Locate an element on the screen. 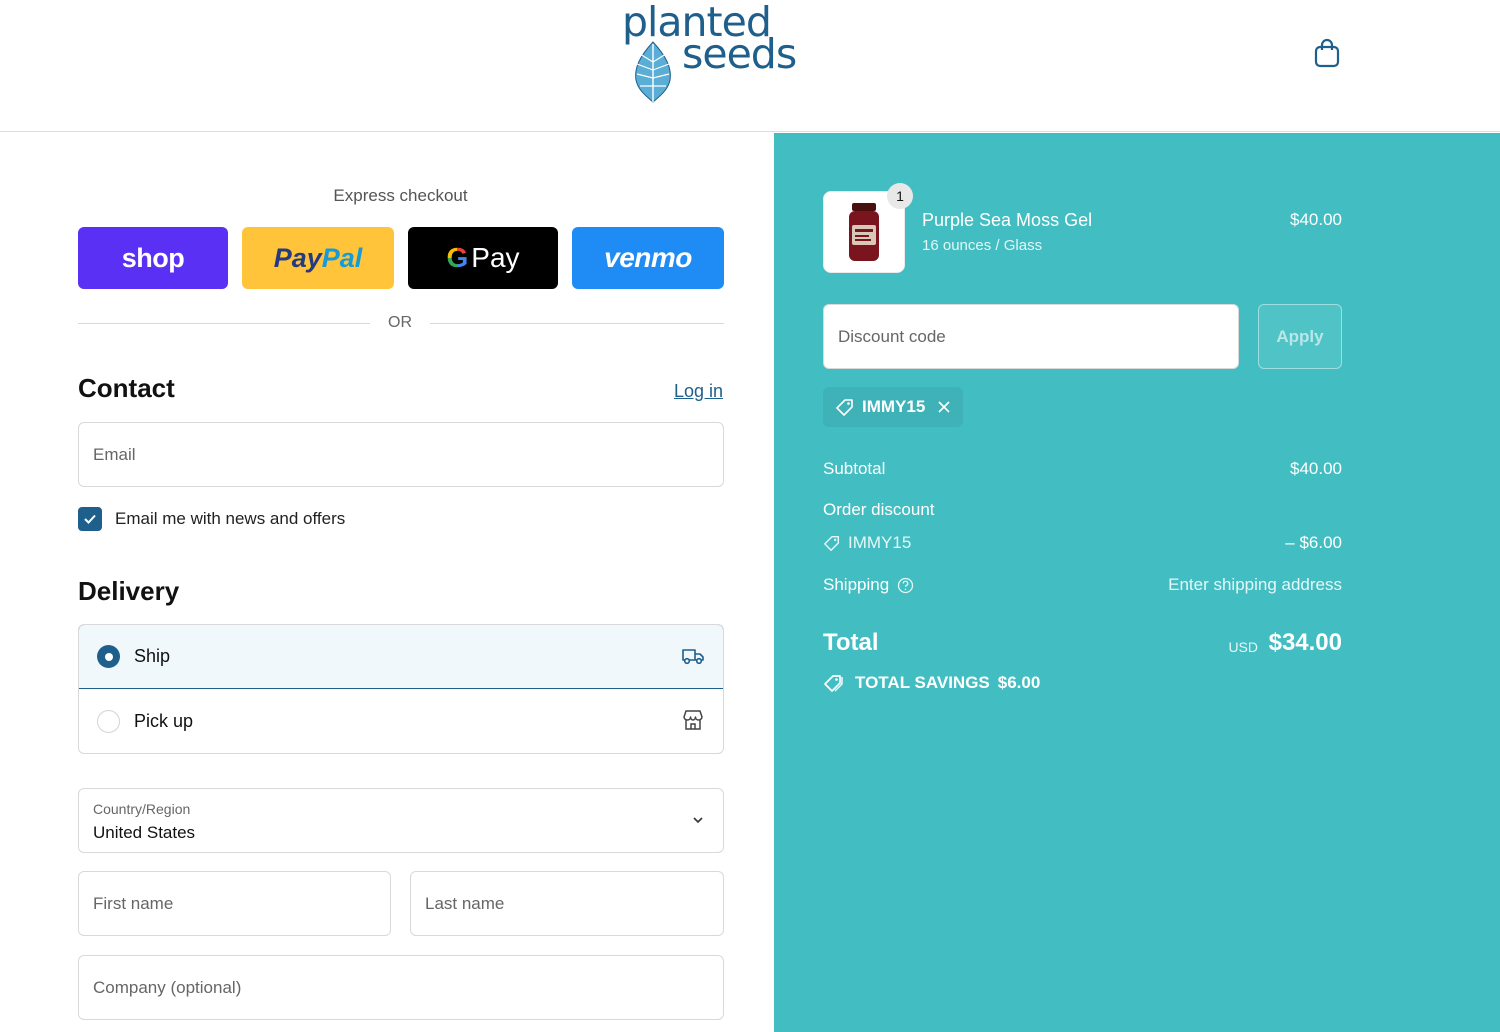 The width and height of the screenshot is (1500, 1032). brand-name-line2: seeds is located at coordinates (739, 54).